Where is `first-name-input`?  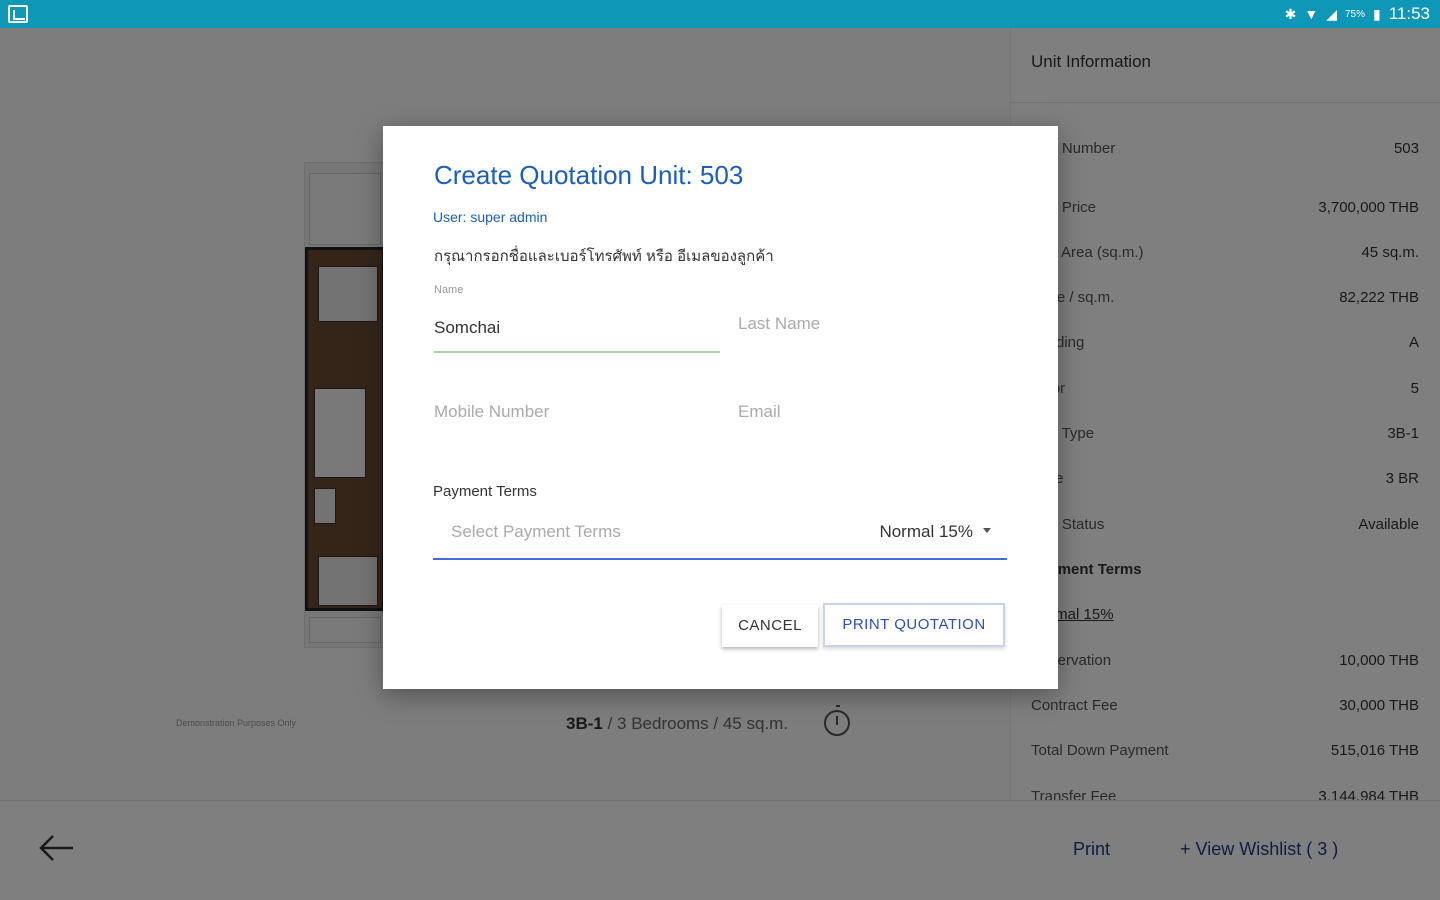 first-name-input is located at coordinates (577, 328).